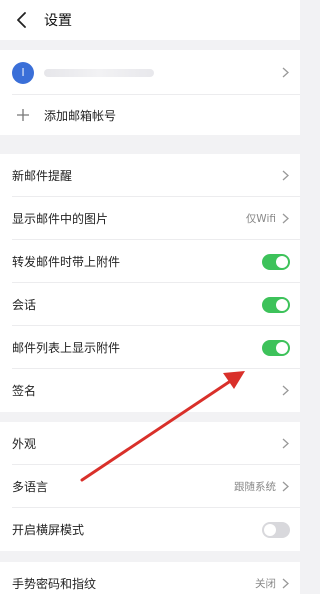 The height and width of the screenshot is (594, 320). What do you see at coordinates (150, 443) in the screenshot?
I see `appearance-row: 外观` at bounding box center [150, 443].